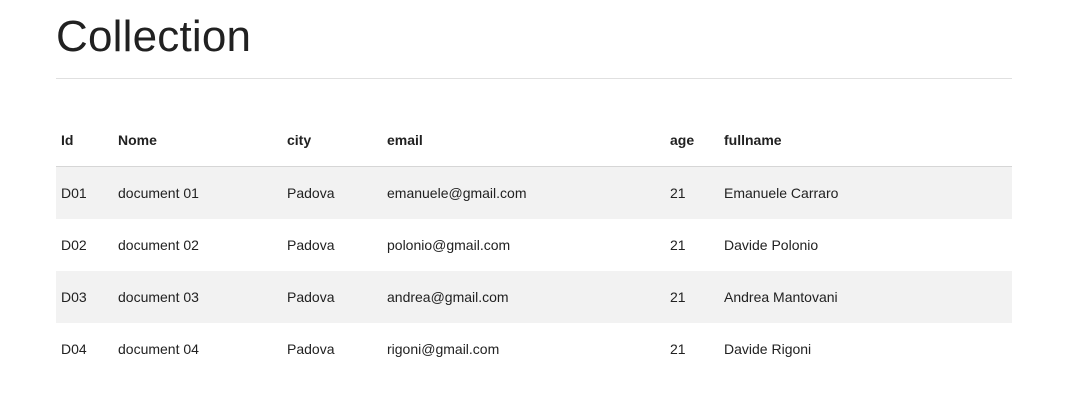 This screenshot has width=1069, height=407. Describe the element at coordinates (158, 245) in the screenshot. I see `cell-nome: document 02` at that location.